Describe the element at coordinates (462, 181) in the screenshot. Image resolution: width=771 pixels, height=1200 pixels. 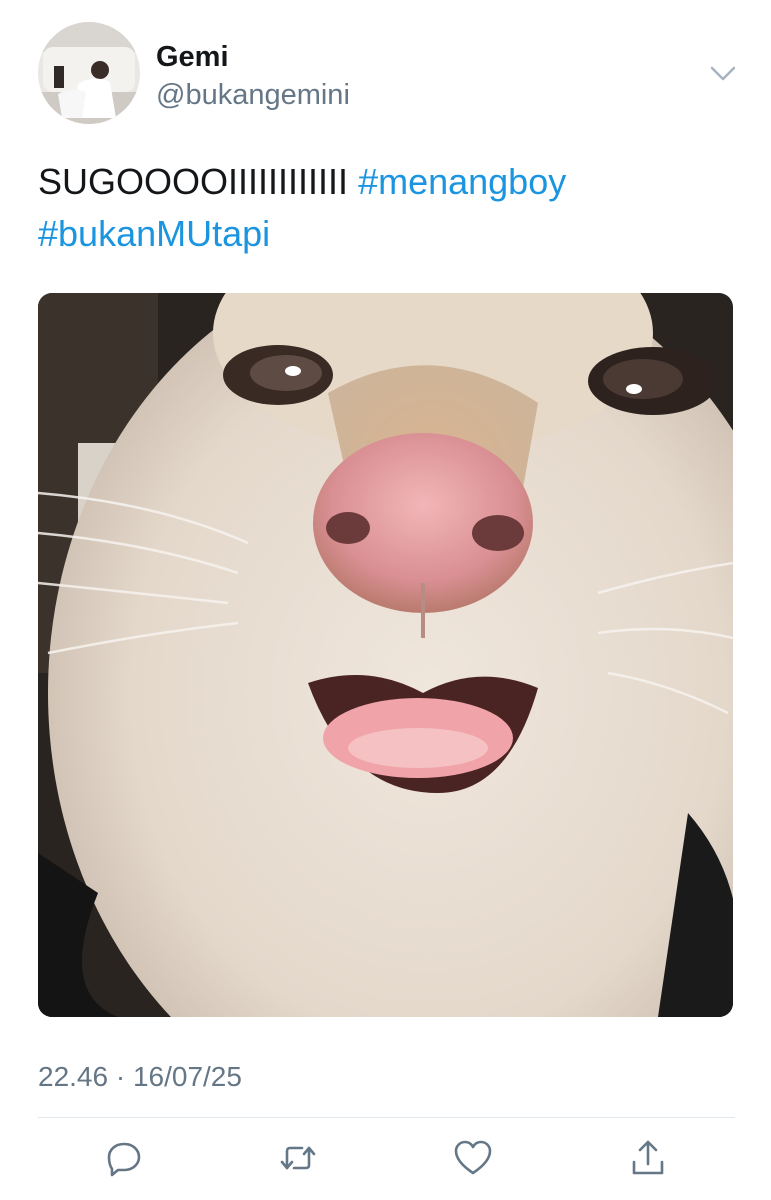
I see `hashtag-link: #menangboy` at that location.